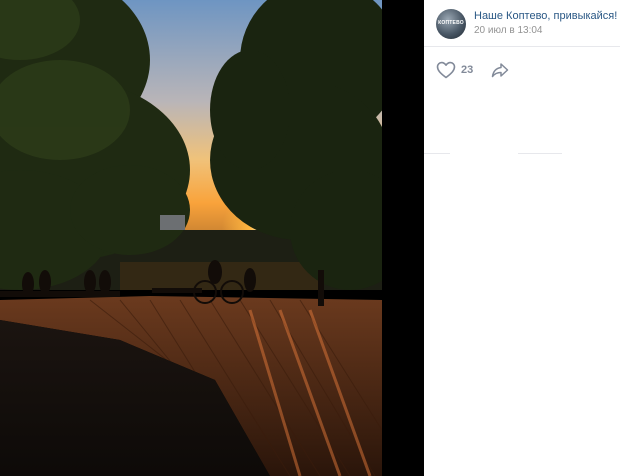  I want to click on like-count: 23, so click(467, 70).